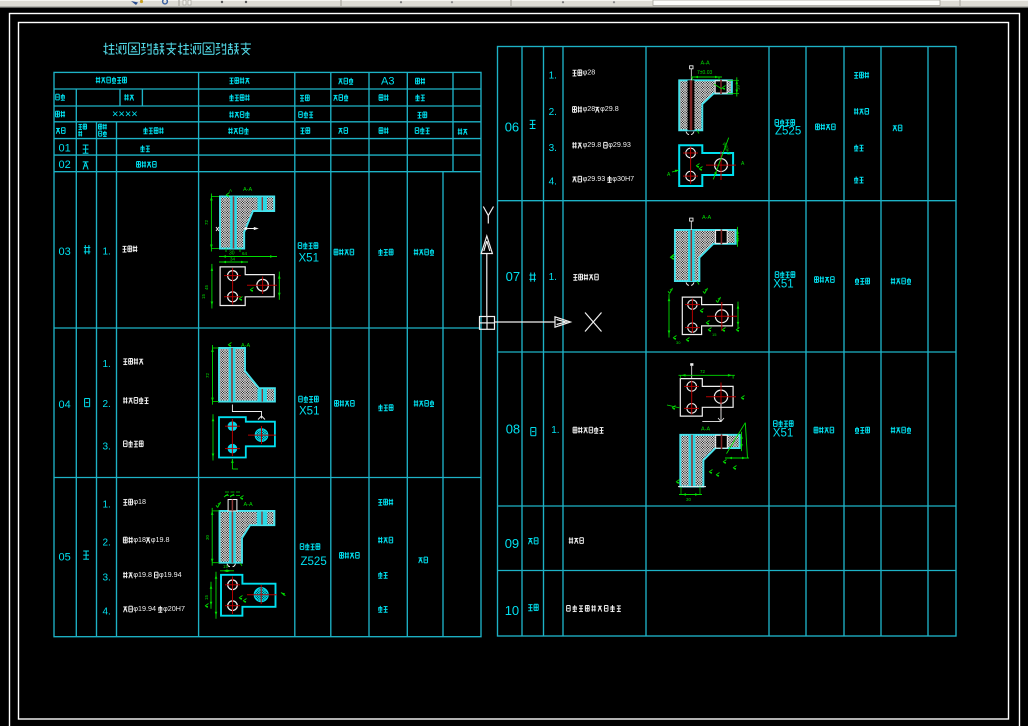 This screenshot has height=726, width=1028. I want to click on svg-text: 04, so click(65, 405).